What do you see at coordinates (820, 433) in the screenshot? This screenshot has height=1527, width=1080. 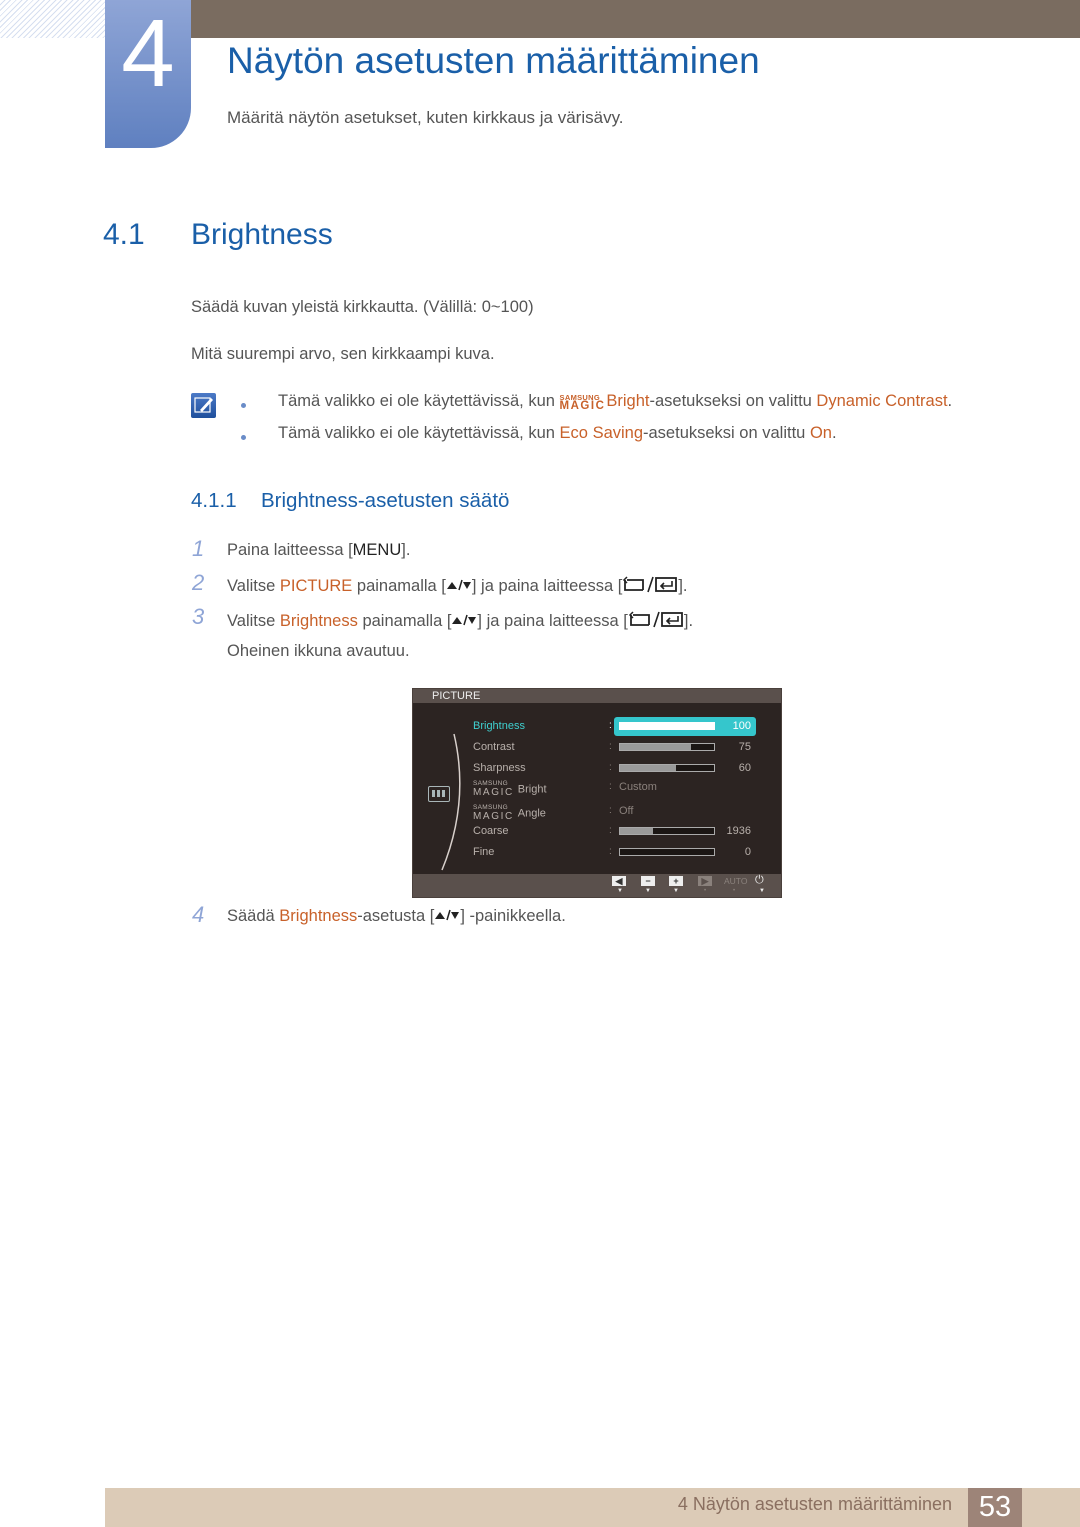 I see `note-value: On` at bounding box center [820, 433].